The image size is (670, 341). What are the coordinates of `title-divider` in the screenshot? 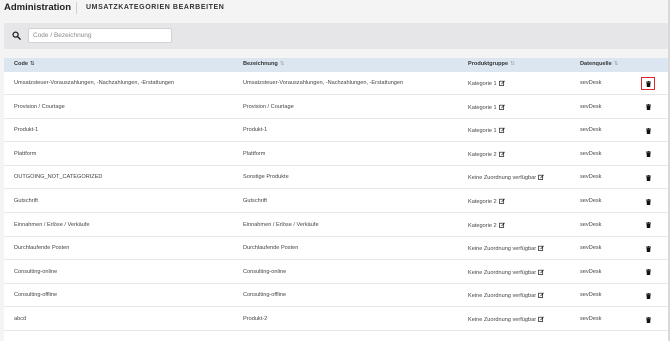 It's located at (76, 8).